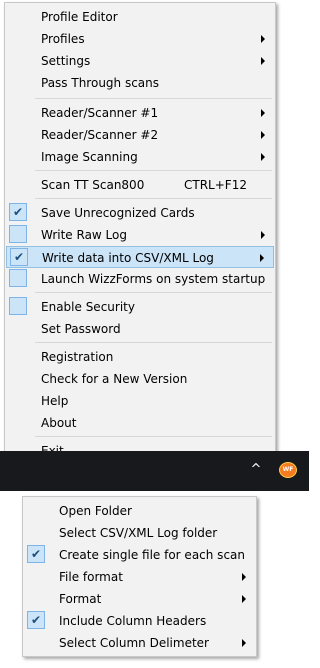  I want to click on menu-item-enable-security: Enable Security, so click(140, 307).